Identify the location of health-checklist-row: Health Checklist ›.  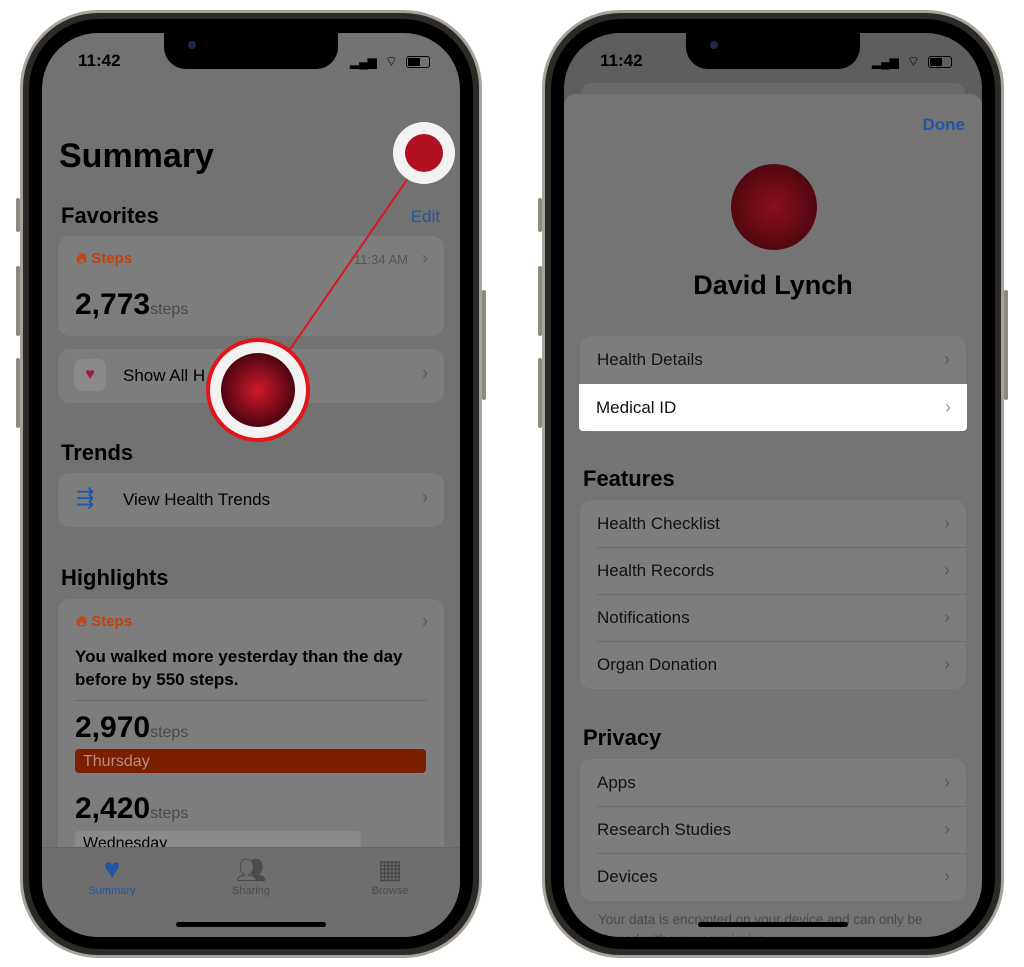
(773, 523).